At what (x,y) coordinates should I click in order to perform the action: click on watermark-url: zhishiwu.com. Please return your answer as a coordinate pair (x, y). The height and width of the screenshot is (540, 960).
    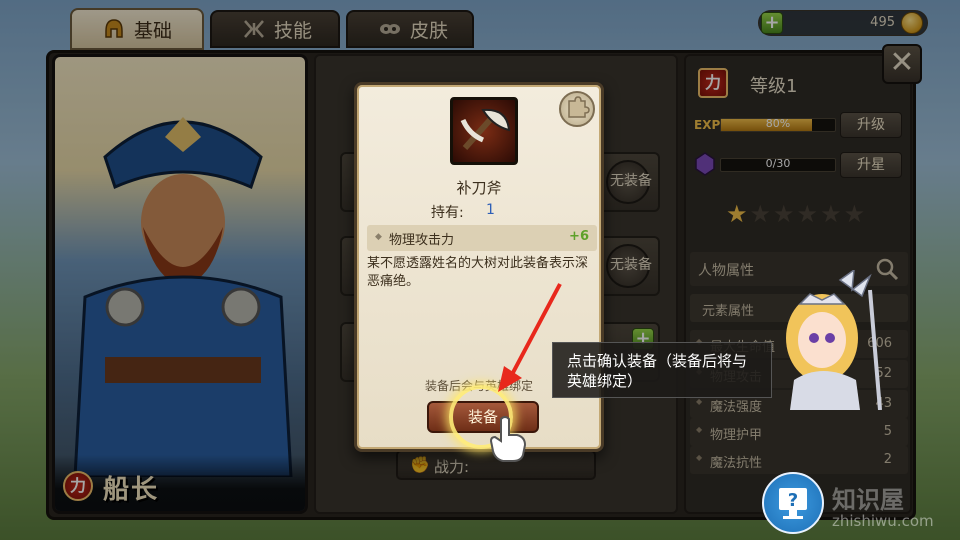
    Looking at the image, I should click on (883, 521).